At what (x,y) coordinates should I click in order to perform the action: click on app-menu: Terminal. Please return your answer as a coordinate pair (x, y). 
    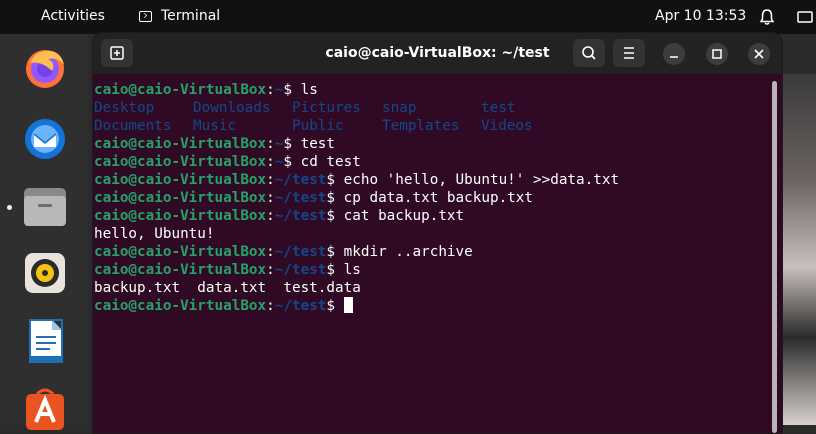
    Looking at the image, I should click on (179, 16).